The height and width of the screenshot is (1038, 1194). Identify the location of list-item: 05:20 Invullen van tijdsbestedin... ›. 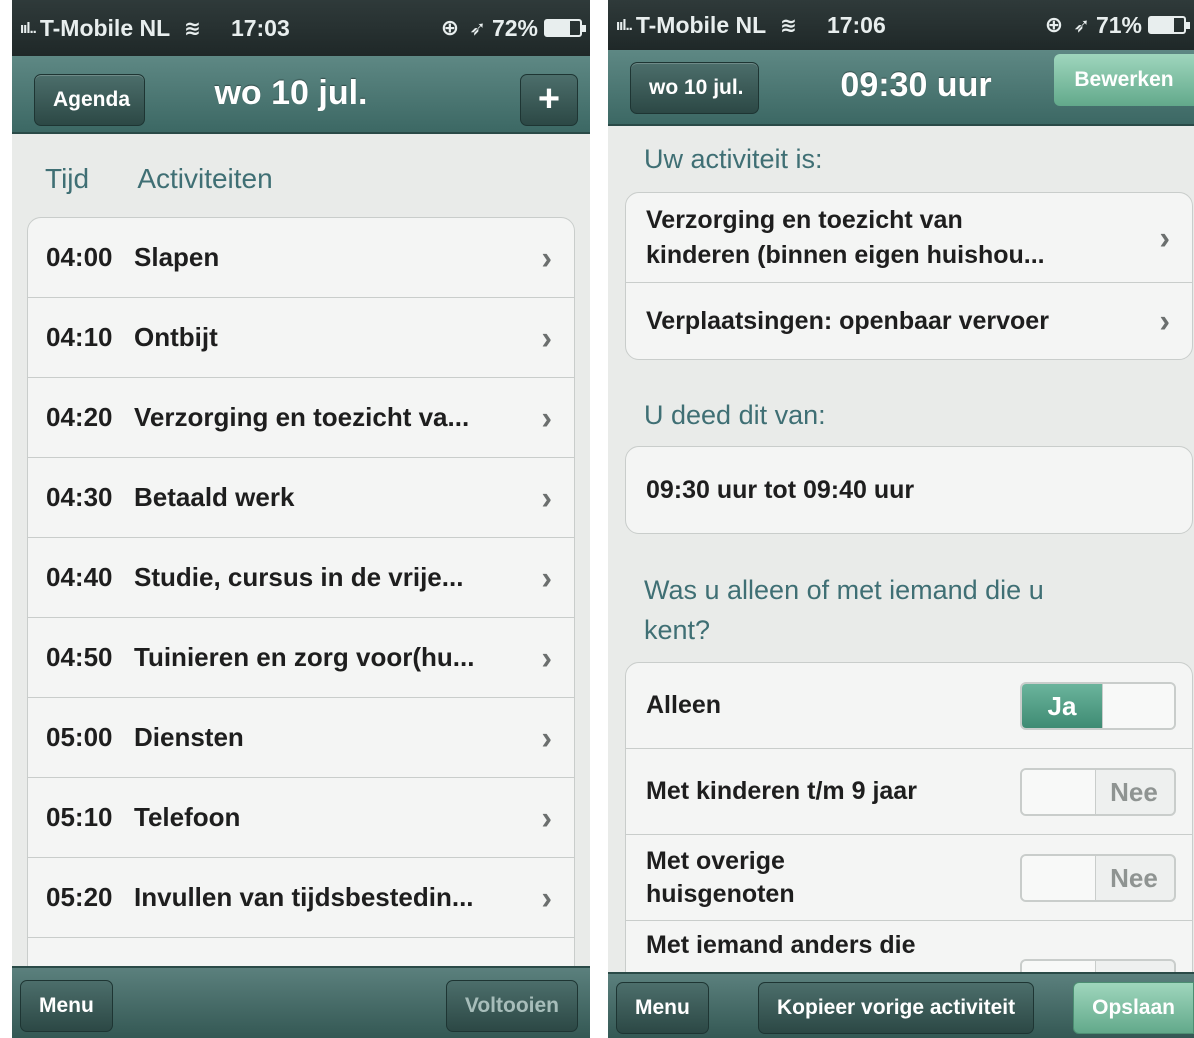
(301, 898).